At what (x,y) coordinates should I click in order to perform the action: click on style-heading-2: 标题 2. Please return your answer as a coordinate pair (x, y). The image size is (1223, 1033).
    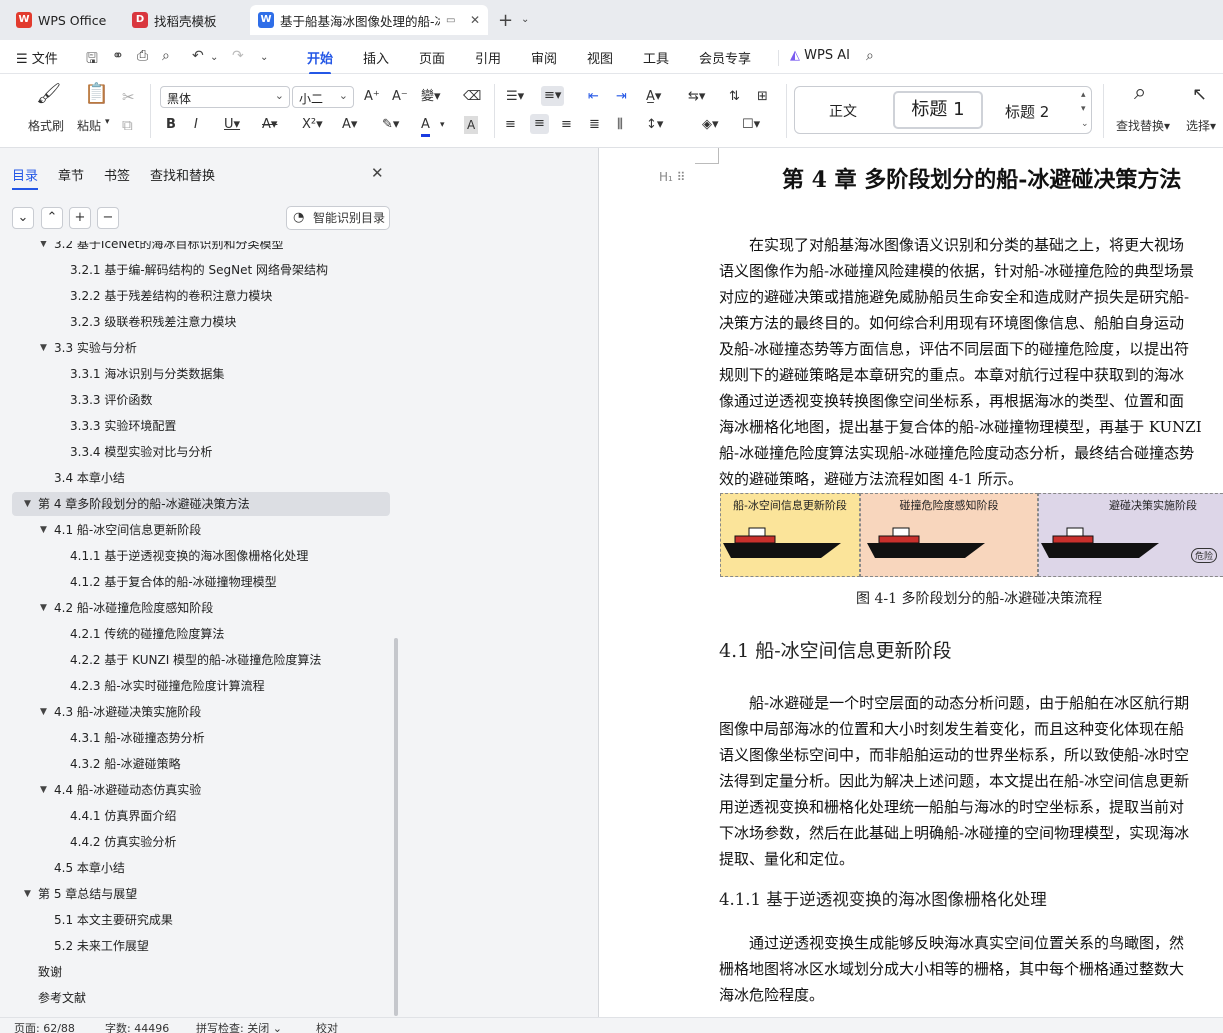
    Looking at the image, I should click on (1027, 111).